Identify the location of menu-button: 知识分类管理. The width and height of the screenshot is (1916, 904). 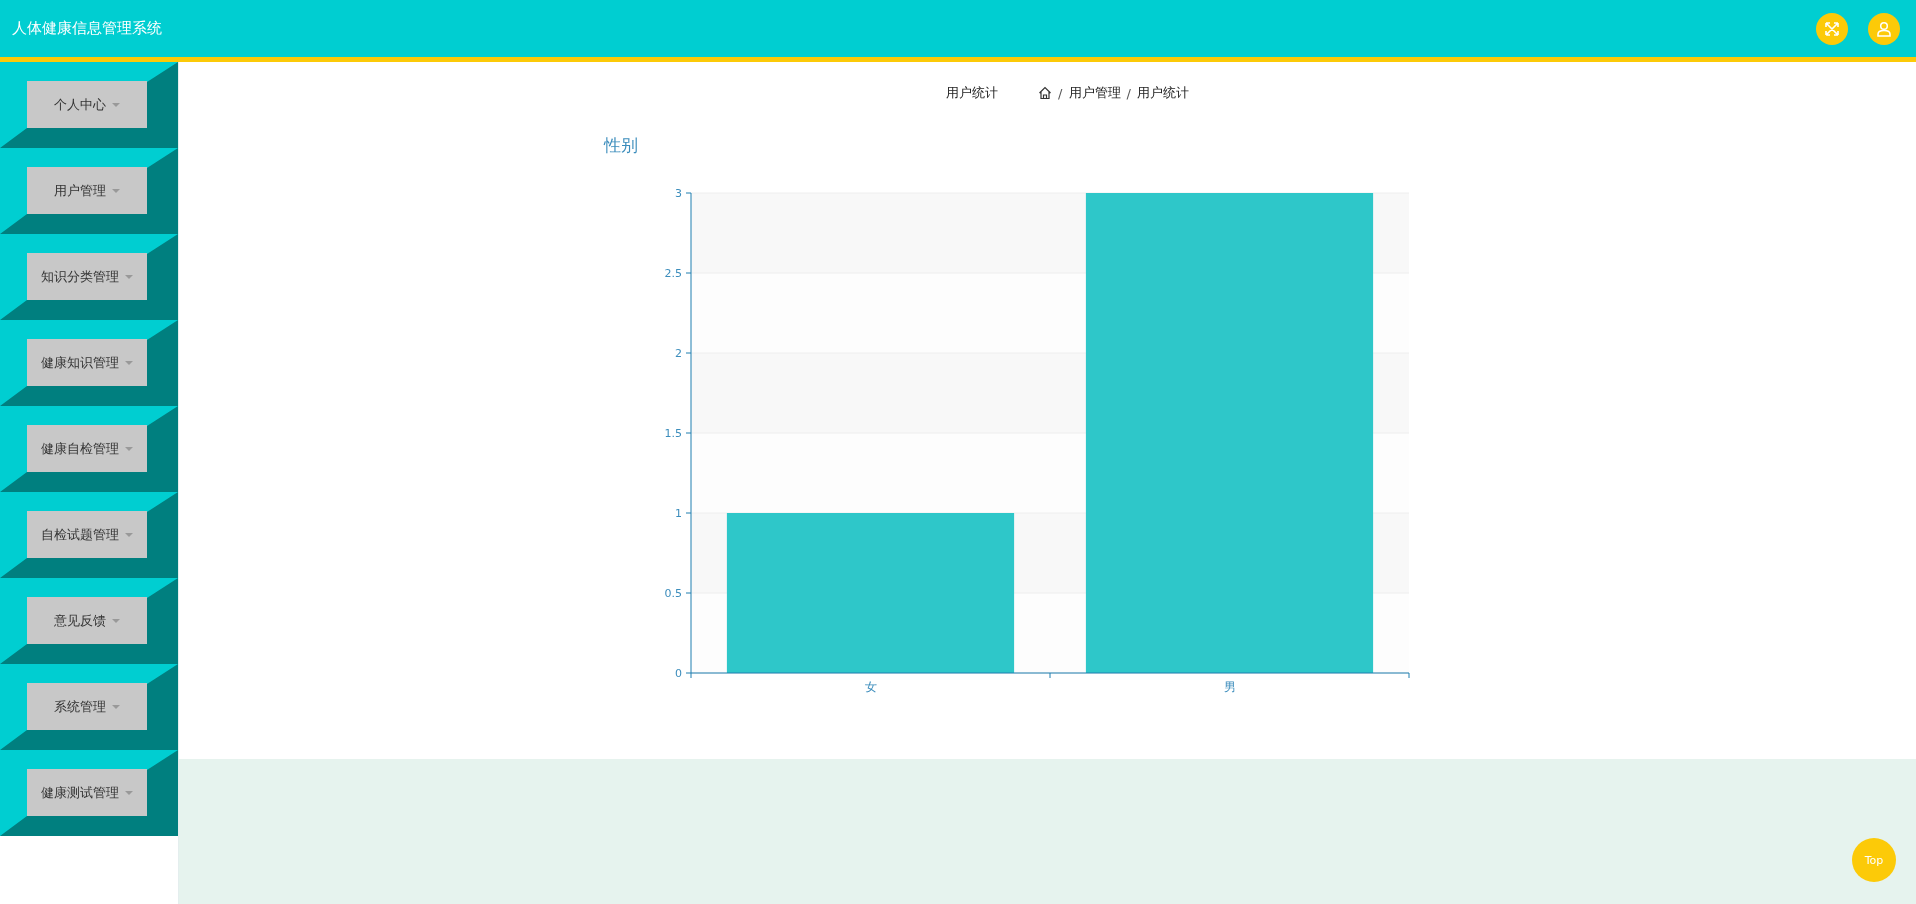
(87, 276).